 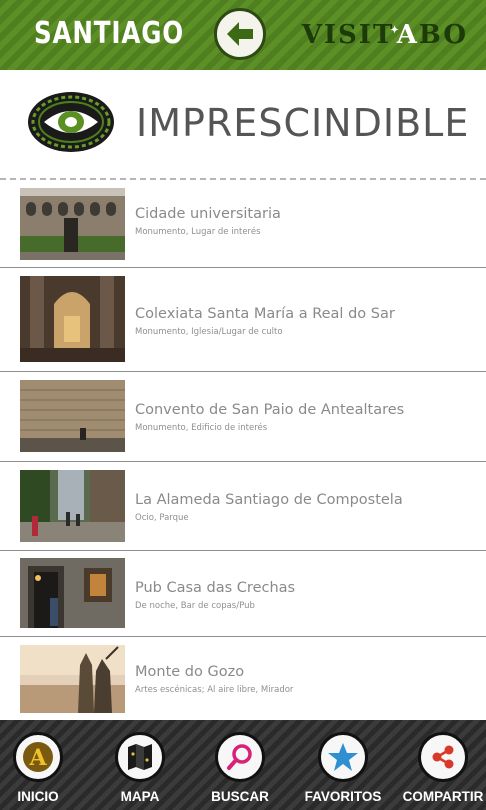 I want to click on place-category: Monumento, Edificio de interés, so click(x=201, y=428).